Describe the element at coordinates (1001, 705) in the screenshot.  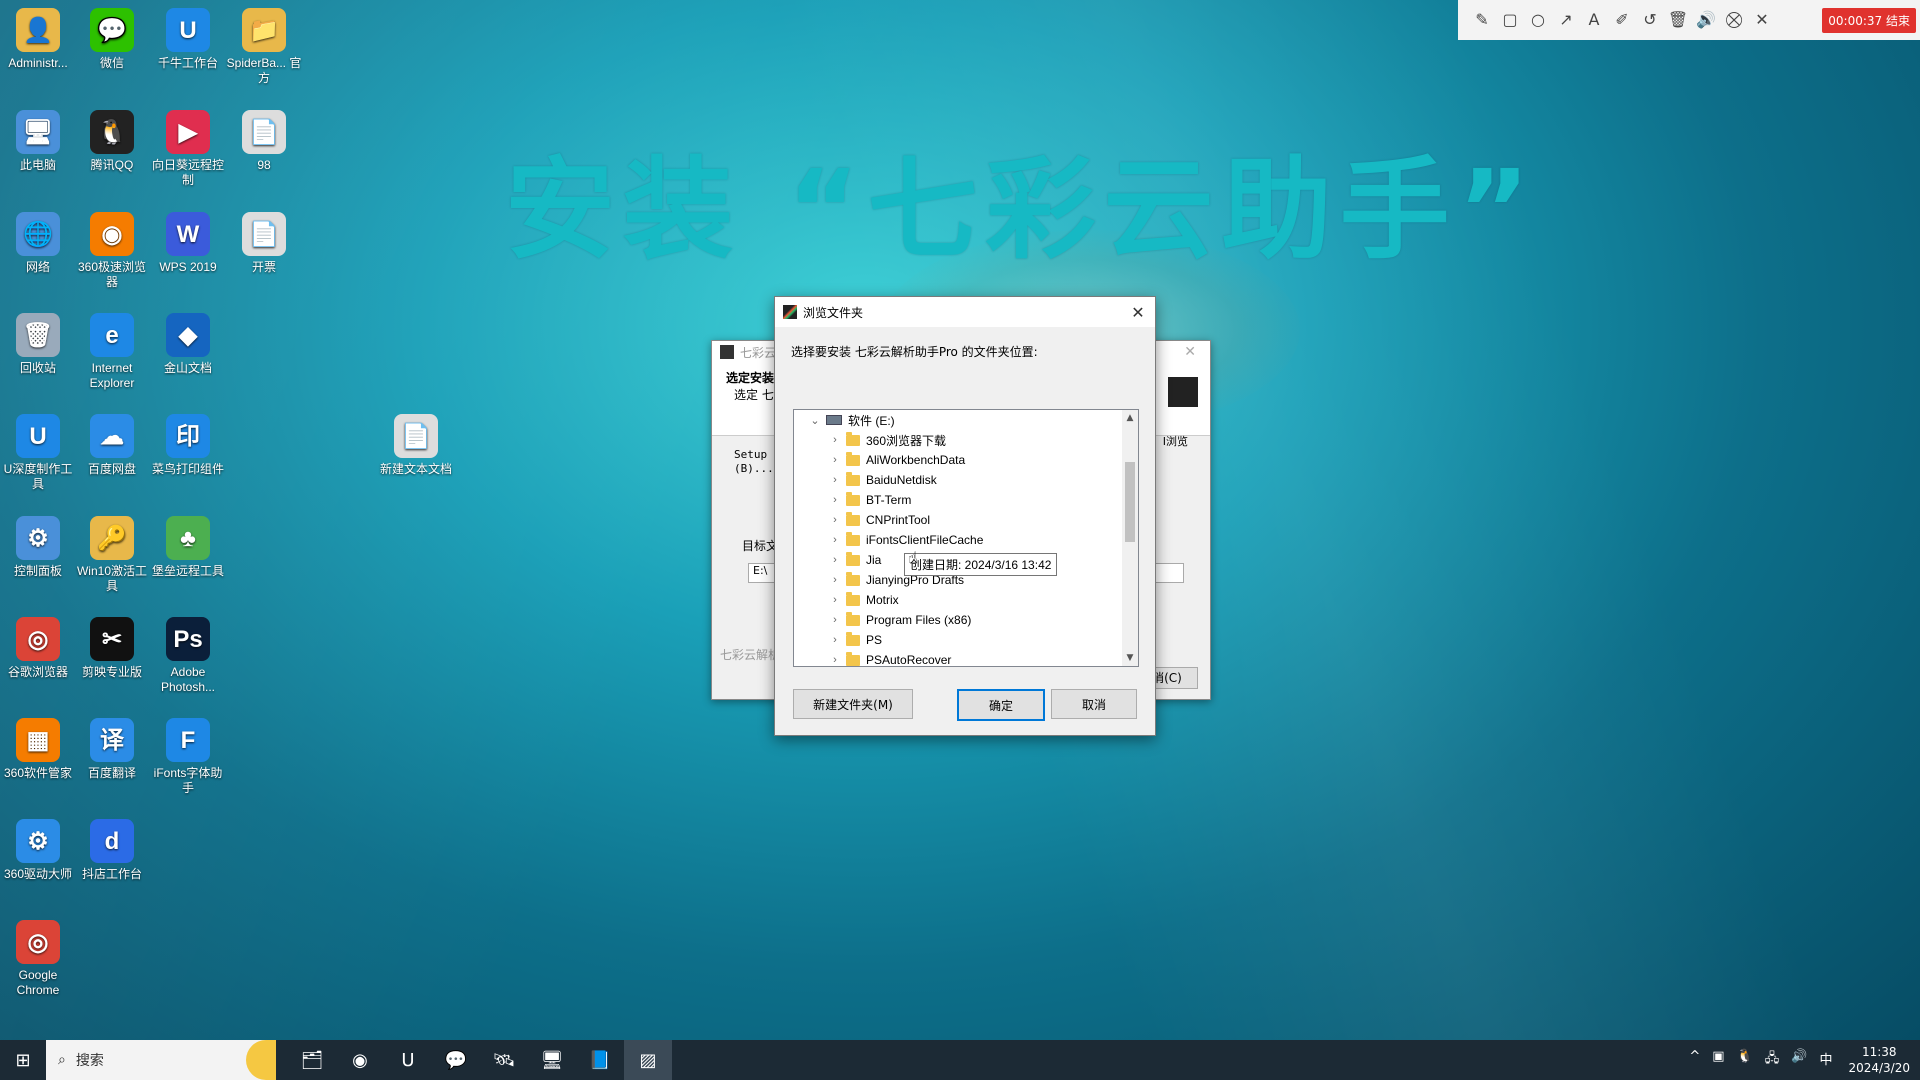
I see `ok-button: 确定` at that location.